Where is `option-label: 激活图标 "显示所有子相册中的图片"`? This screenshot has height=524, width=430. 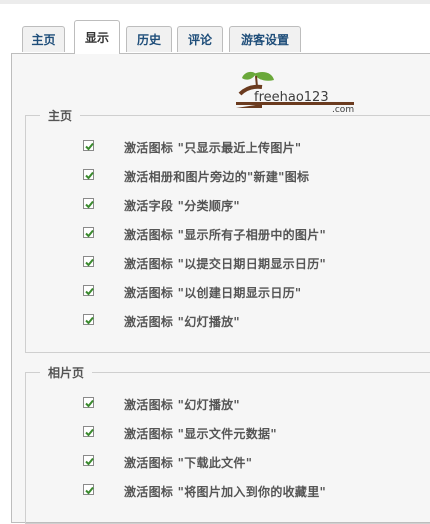 option-label: 激活图标 "显示所有子相册中的图片" is located at coordinates (225, 235).